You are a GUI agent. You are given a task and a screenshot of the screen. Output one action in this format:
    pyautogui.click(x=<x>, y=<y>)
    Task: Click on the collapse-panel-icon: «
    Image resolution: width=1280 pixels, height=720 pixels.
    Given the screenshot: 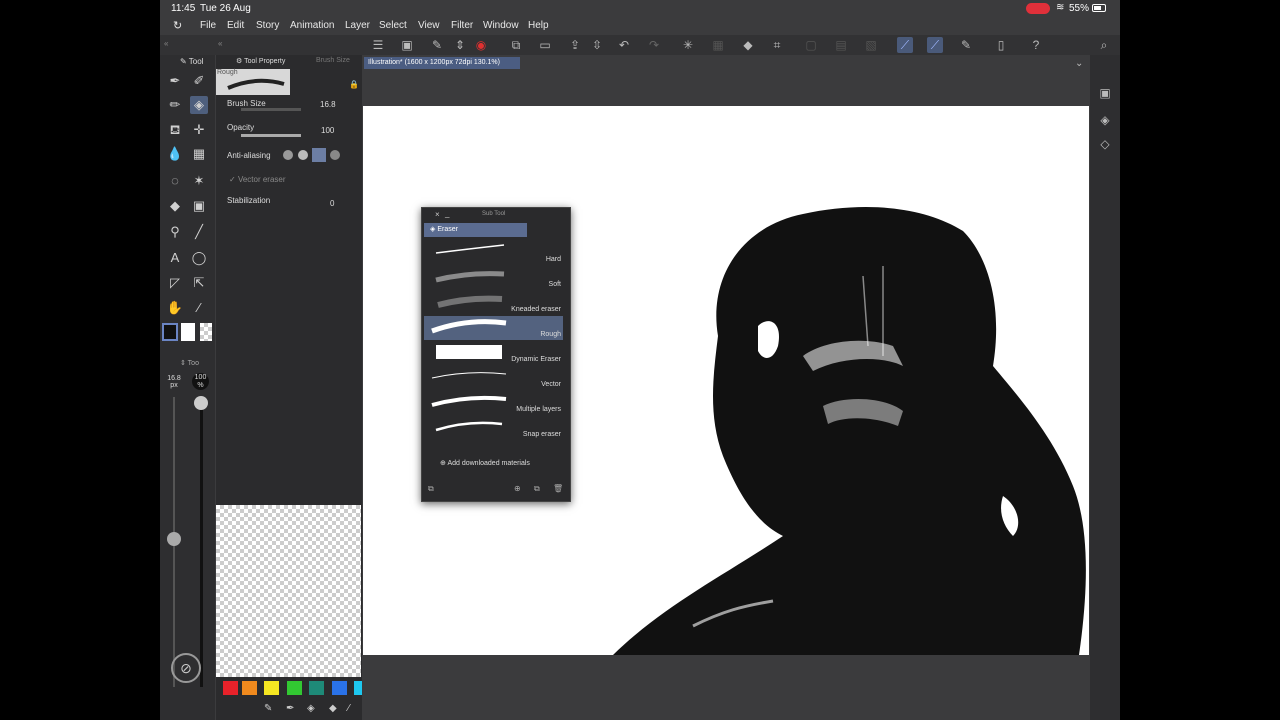 What is the action you would take?
    pyautogui.click(x=166, y=43)
    